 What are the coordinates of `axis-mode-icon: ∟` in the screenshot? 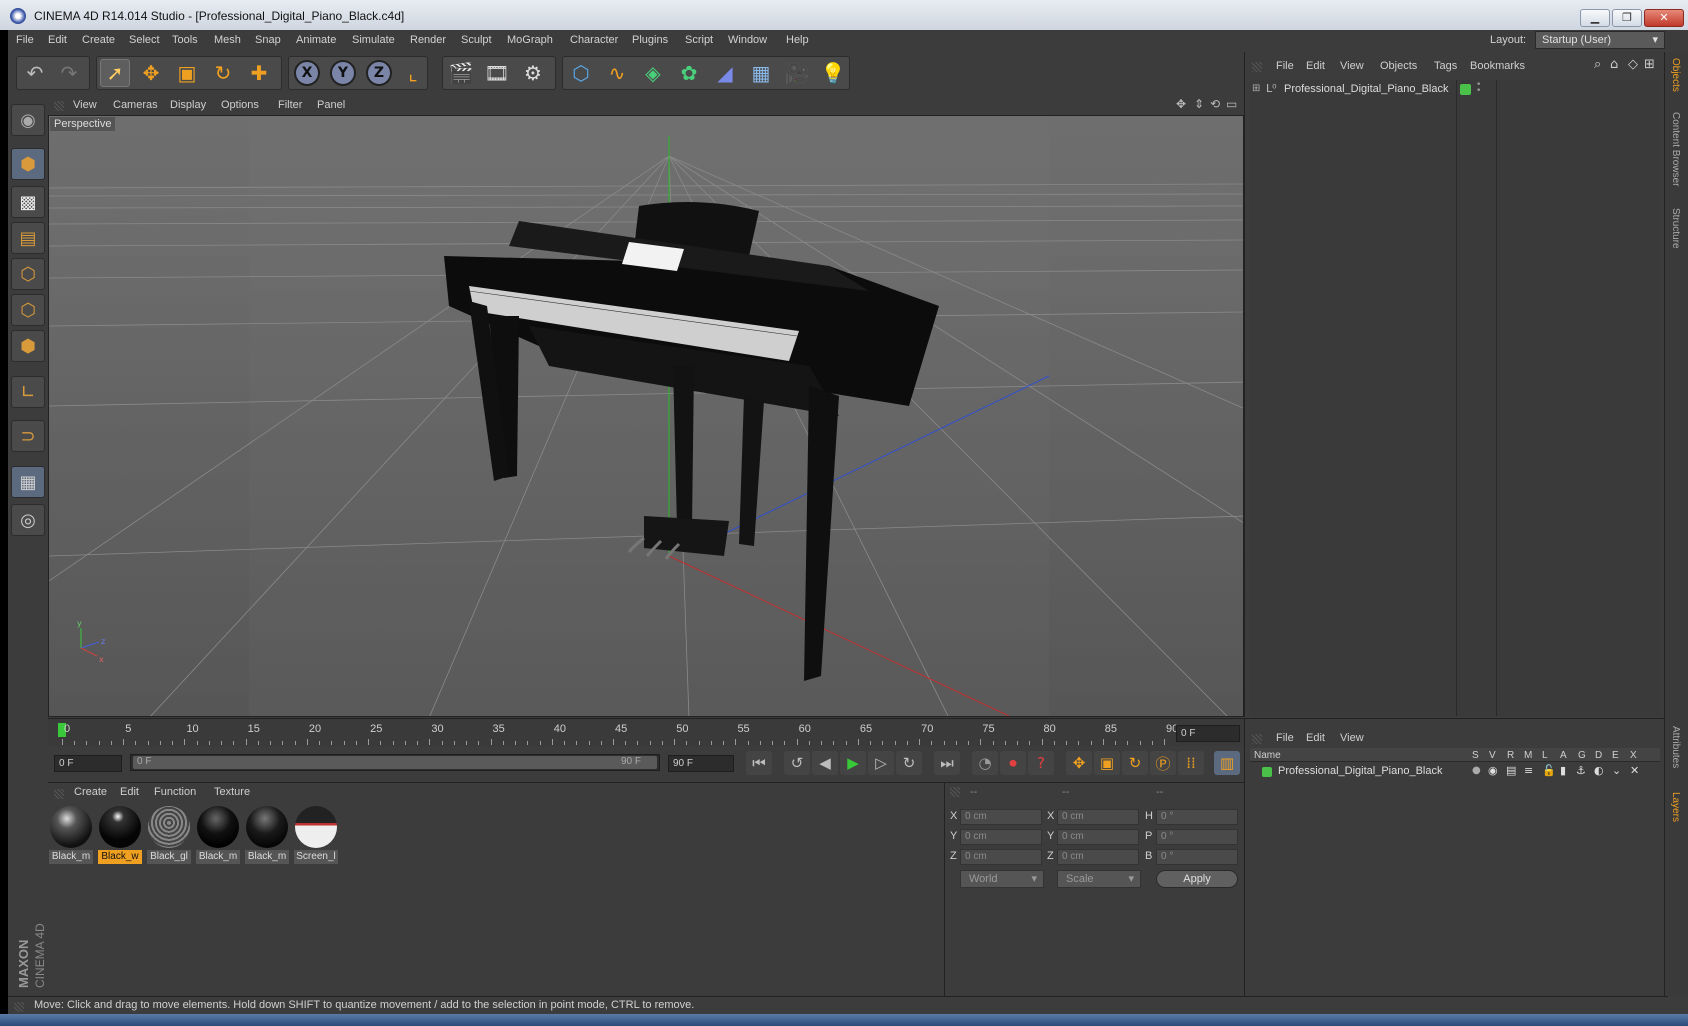 It's located at (28, 392).